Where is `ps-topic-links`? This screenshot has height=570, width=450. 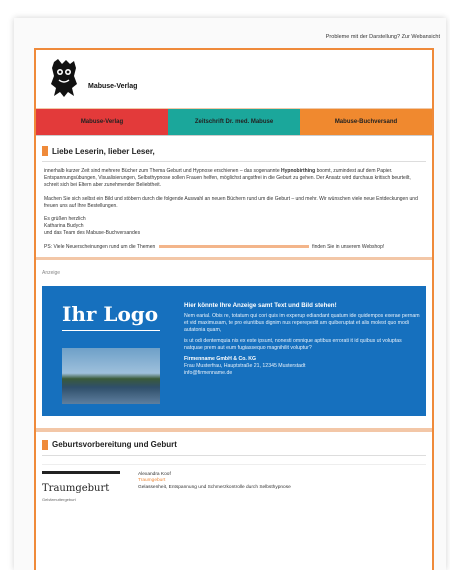 ps-topic-links is located at coordinates (233, 246).